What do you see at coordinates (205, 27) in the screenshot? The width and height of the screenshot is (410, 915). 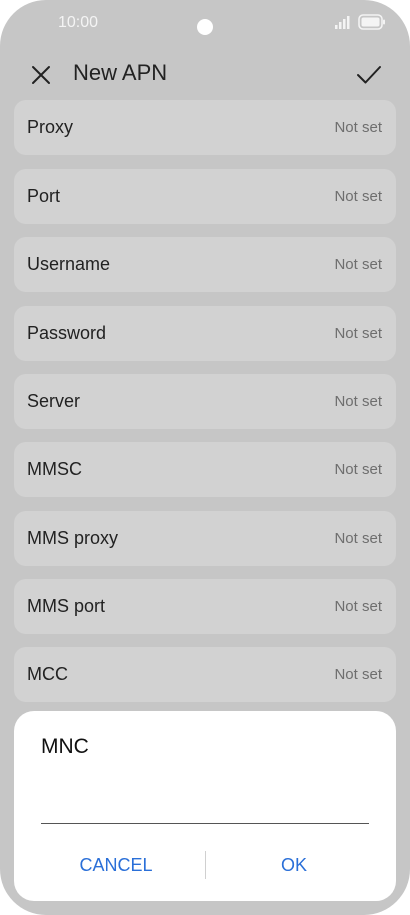 I see `front-camera` at bounding box center [205, 27].